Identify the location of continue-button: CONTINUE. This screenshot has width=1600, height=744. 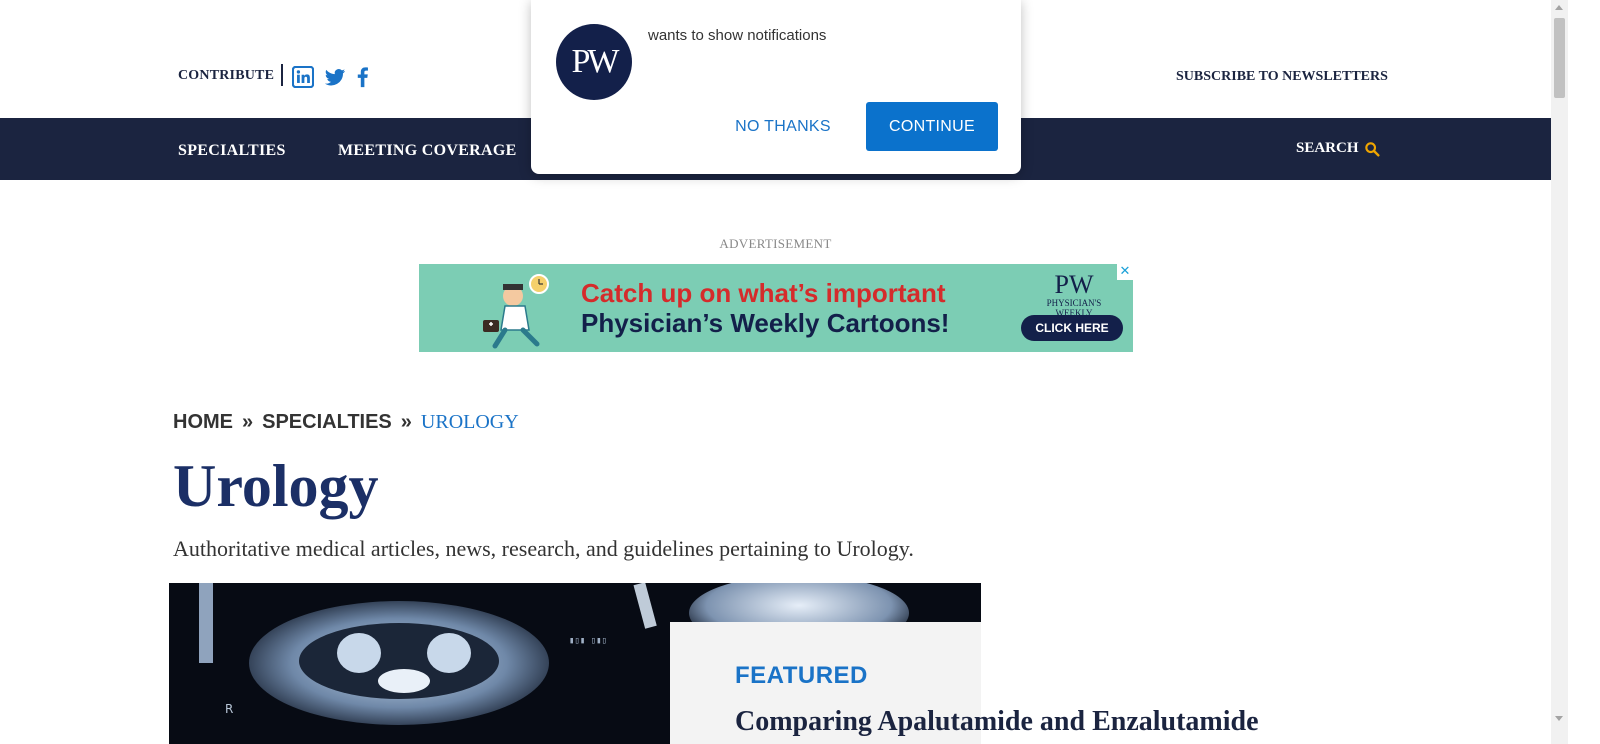
(932, 126).